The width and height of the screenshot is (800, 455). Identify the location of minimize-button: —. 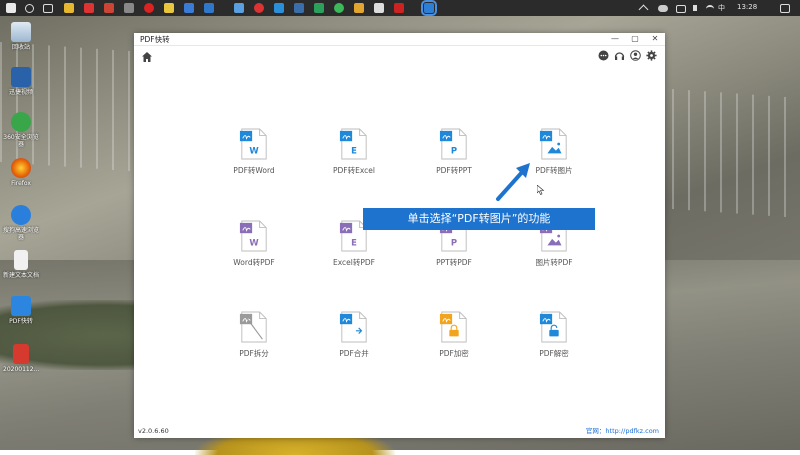
(615, 39).